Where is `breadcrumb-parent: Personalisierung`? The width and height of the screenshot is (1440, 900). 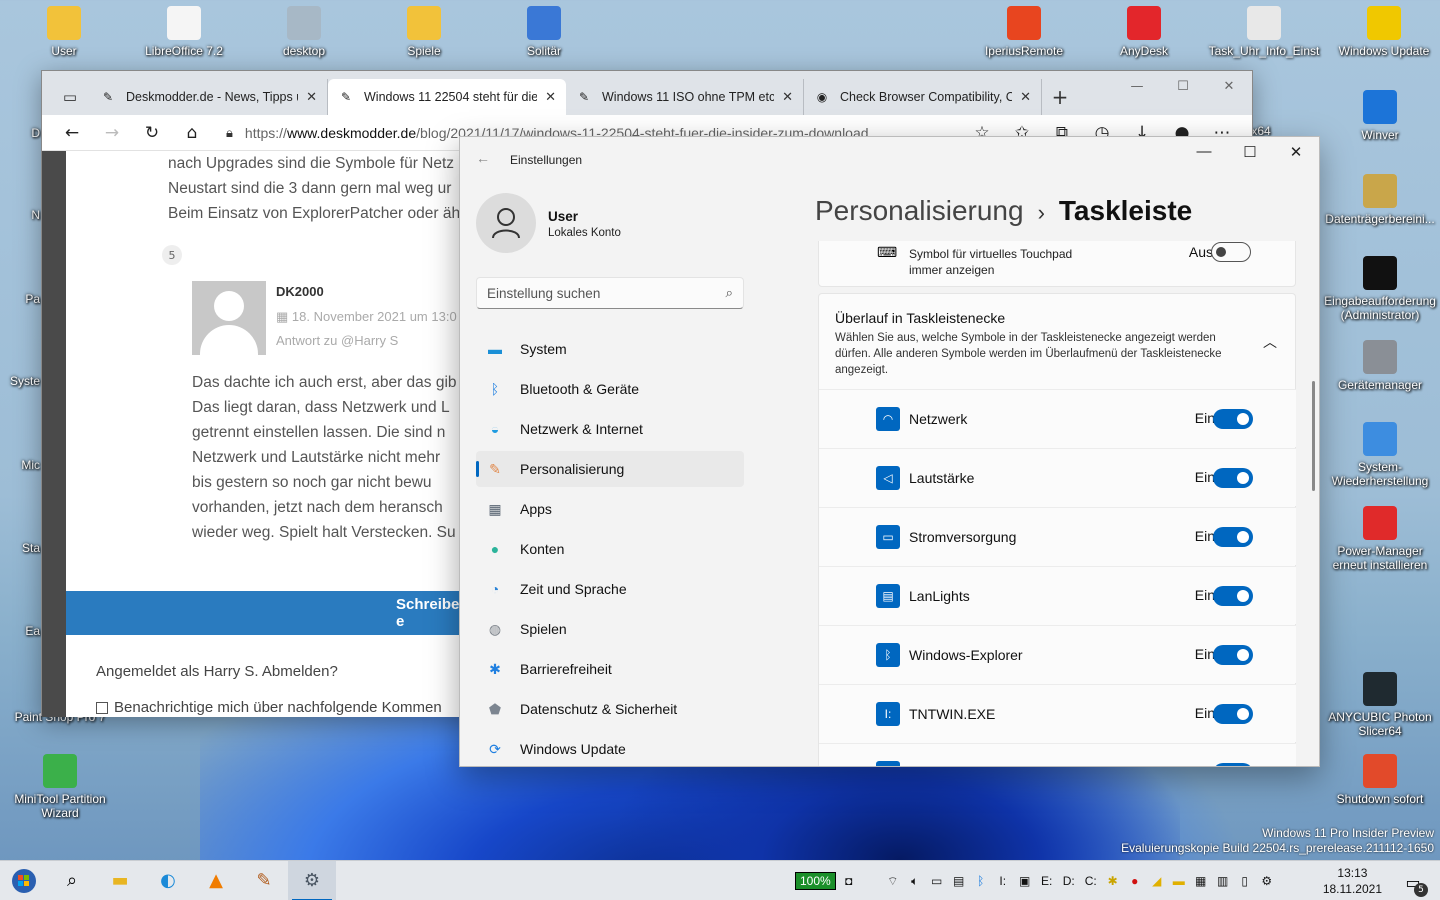
breadcrumb-parent: Personalisierung is located at coordinates (919, 210).